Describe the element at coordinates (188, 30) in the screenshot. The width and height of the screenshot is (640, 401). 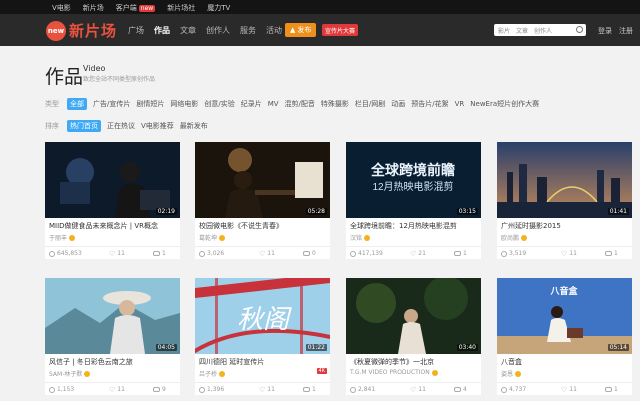
I see `nav-articles: 文章` at that location.